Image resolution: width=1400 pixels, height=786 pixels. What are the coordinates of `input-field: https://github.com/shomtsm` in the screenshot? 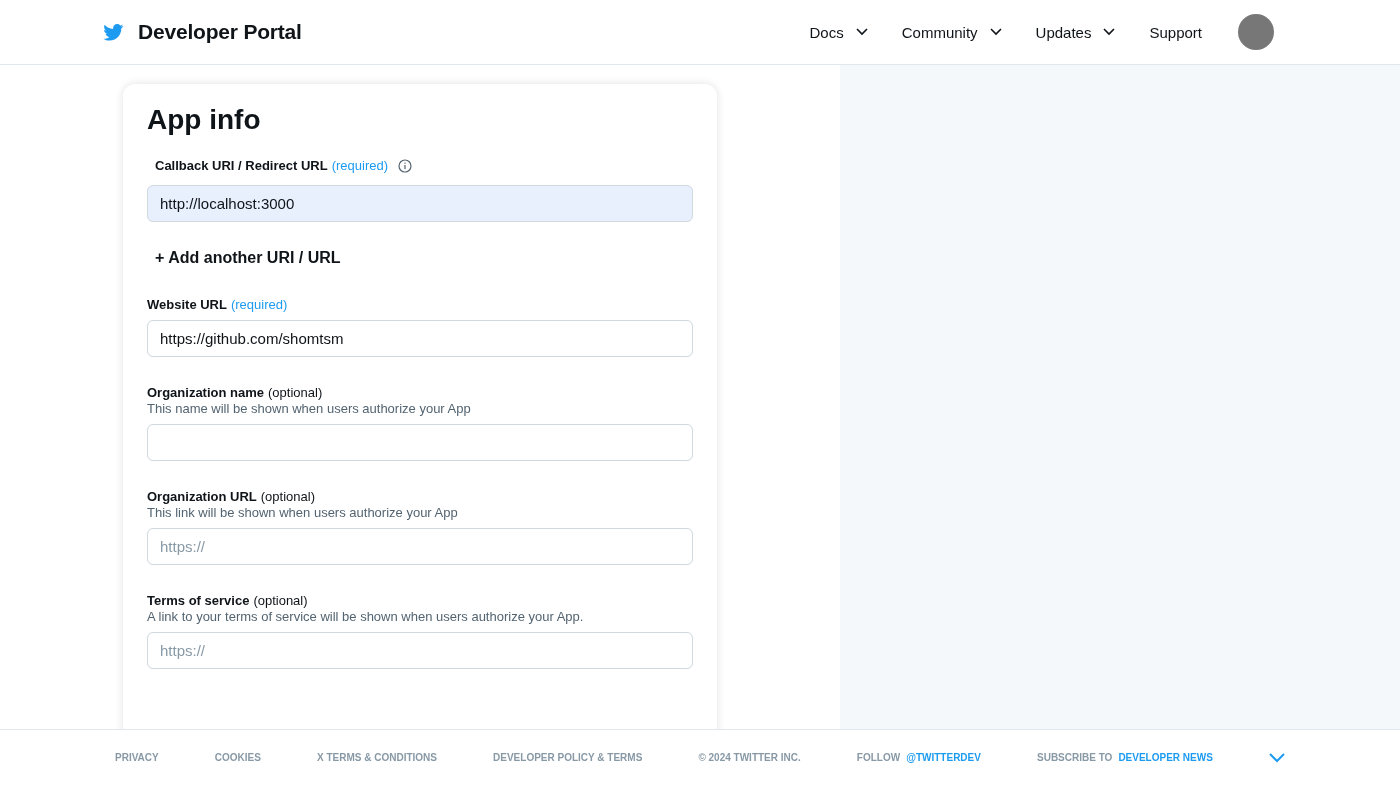 It's located at (420, 338).